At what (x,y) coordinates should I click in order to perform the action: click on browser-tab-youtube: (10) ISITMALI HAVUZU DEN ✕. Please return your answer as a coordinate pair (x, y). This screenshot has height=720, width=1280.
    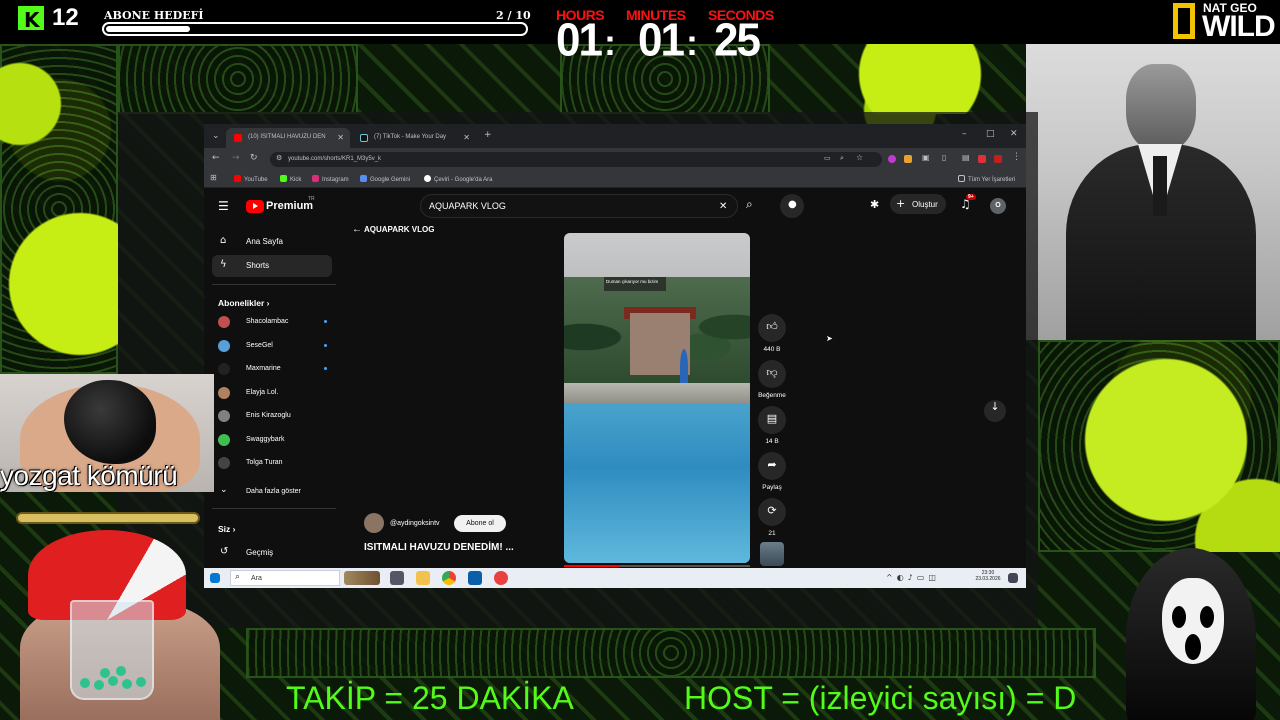
    Looking at the image, I should click on (288, 138).